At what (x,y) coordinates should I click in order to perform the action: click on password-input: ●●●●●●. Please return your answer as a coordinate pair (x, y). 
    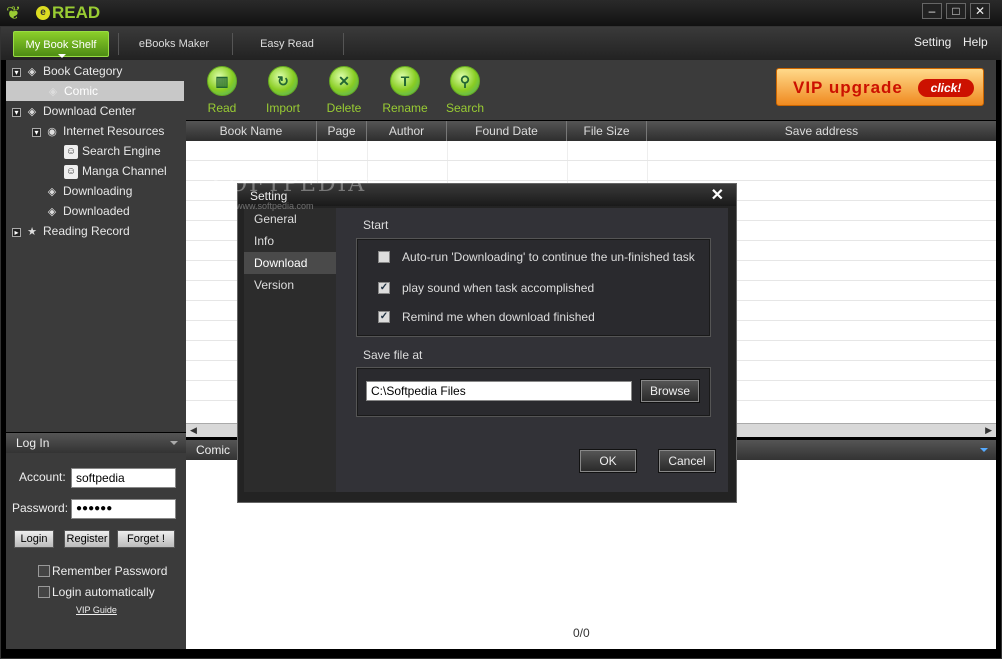
    Looking at the image, I should click on (123, 509).